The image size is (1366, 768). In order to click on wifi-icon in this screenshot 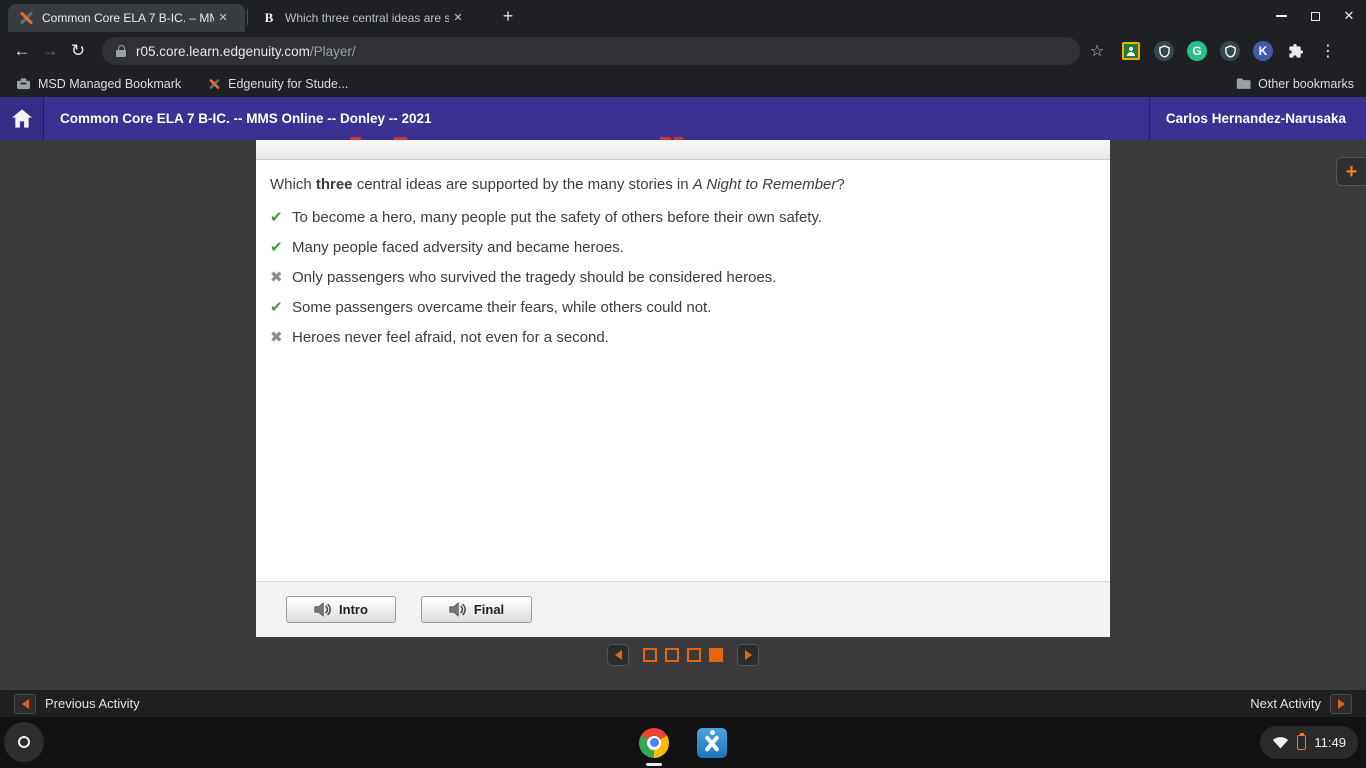, I will do `click(1281, 743)`.